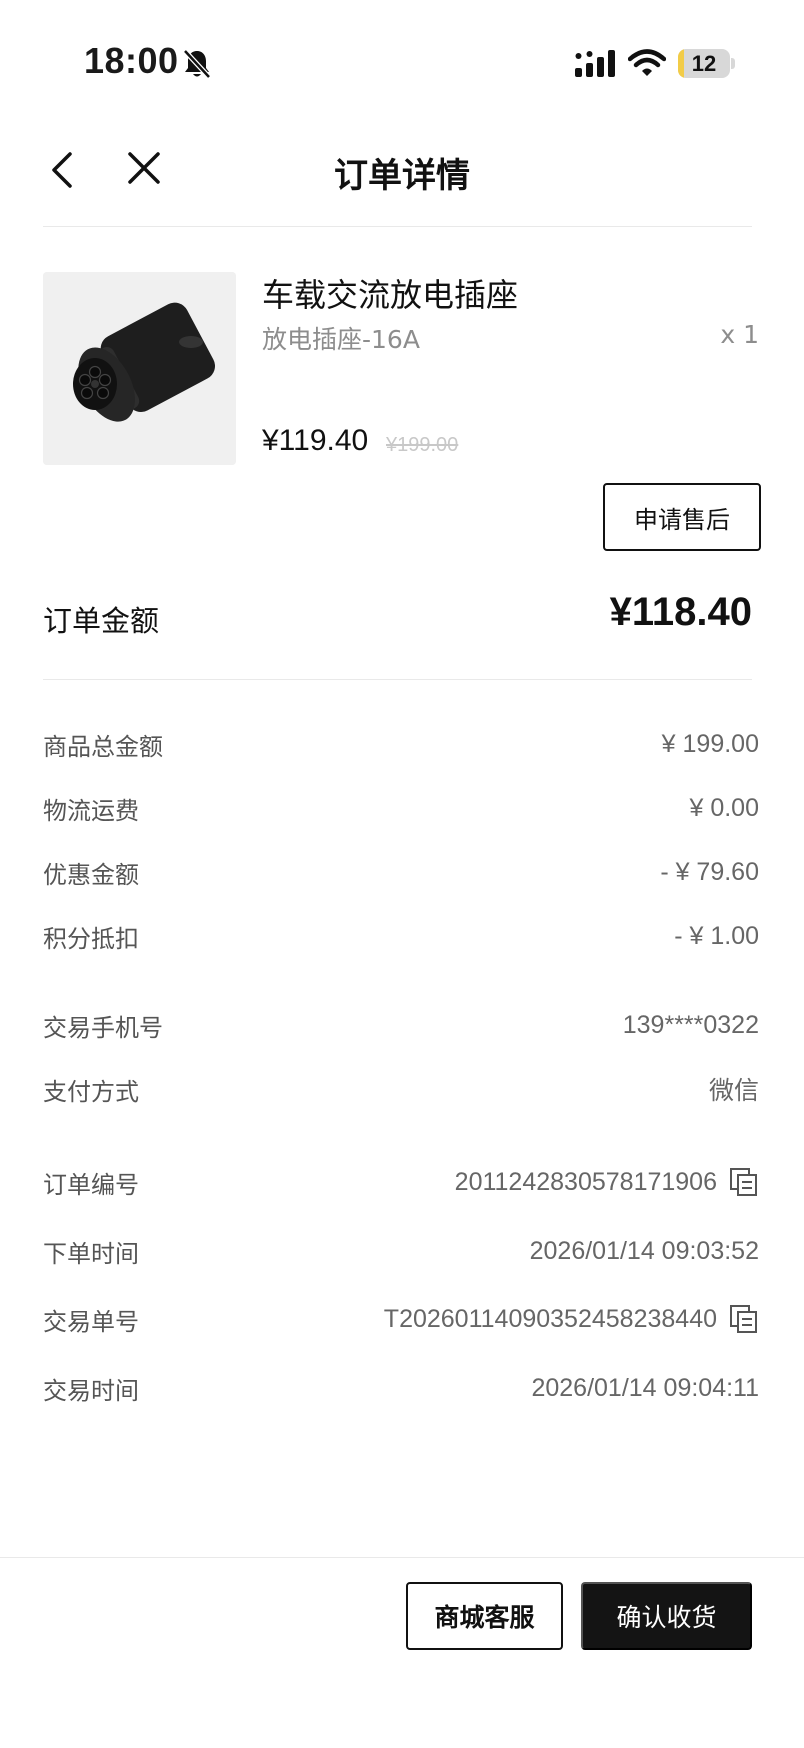  I want to click on amount-value: ¥ 0.00, so click(724, 807).